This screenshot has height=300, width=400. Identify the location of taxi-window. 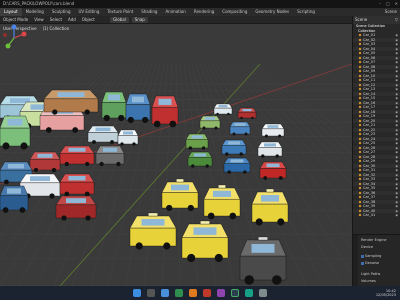
(263, 248).